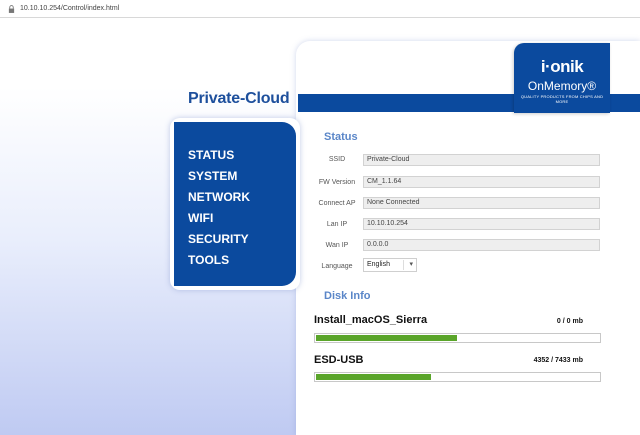  Describe the element at coordinates (69, 9) in the screenshot. I see `url-text: 10.10.10.254/Control/index.html` at that location.